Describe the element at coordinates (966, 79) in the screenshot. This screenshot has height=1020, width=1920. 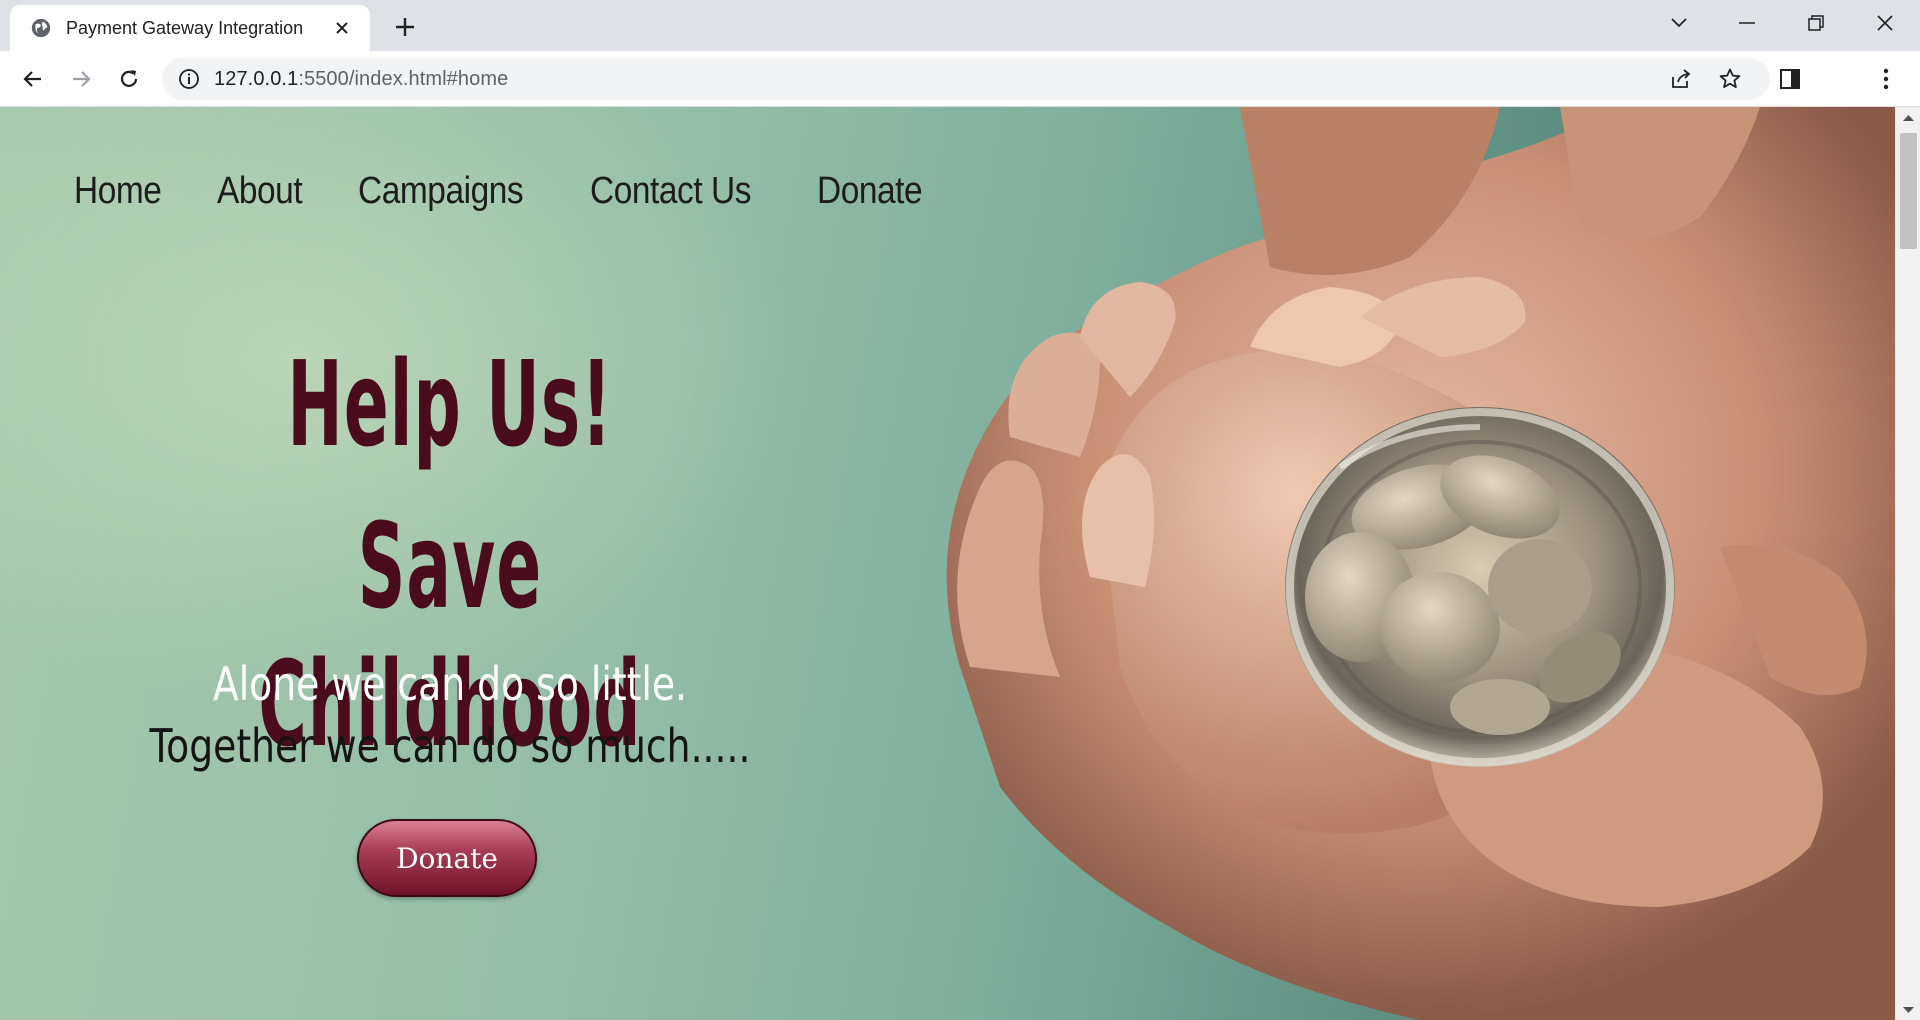
I see `address-bar: 127.0.0.1:5500/index.html#home` at that location.